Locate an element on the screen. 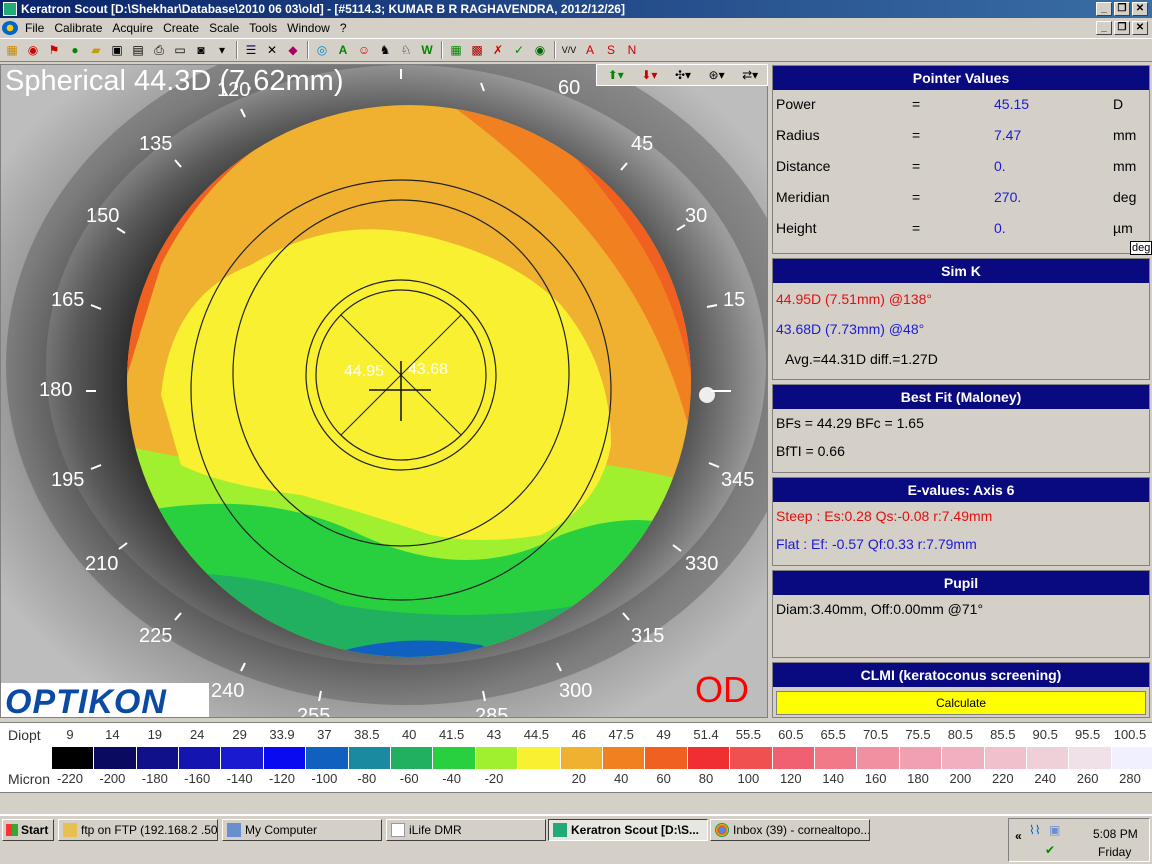  view-eye-icon: ◉ is located at coordinates (540, 50).